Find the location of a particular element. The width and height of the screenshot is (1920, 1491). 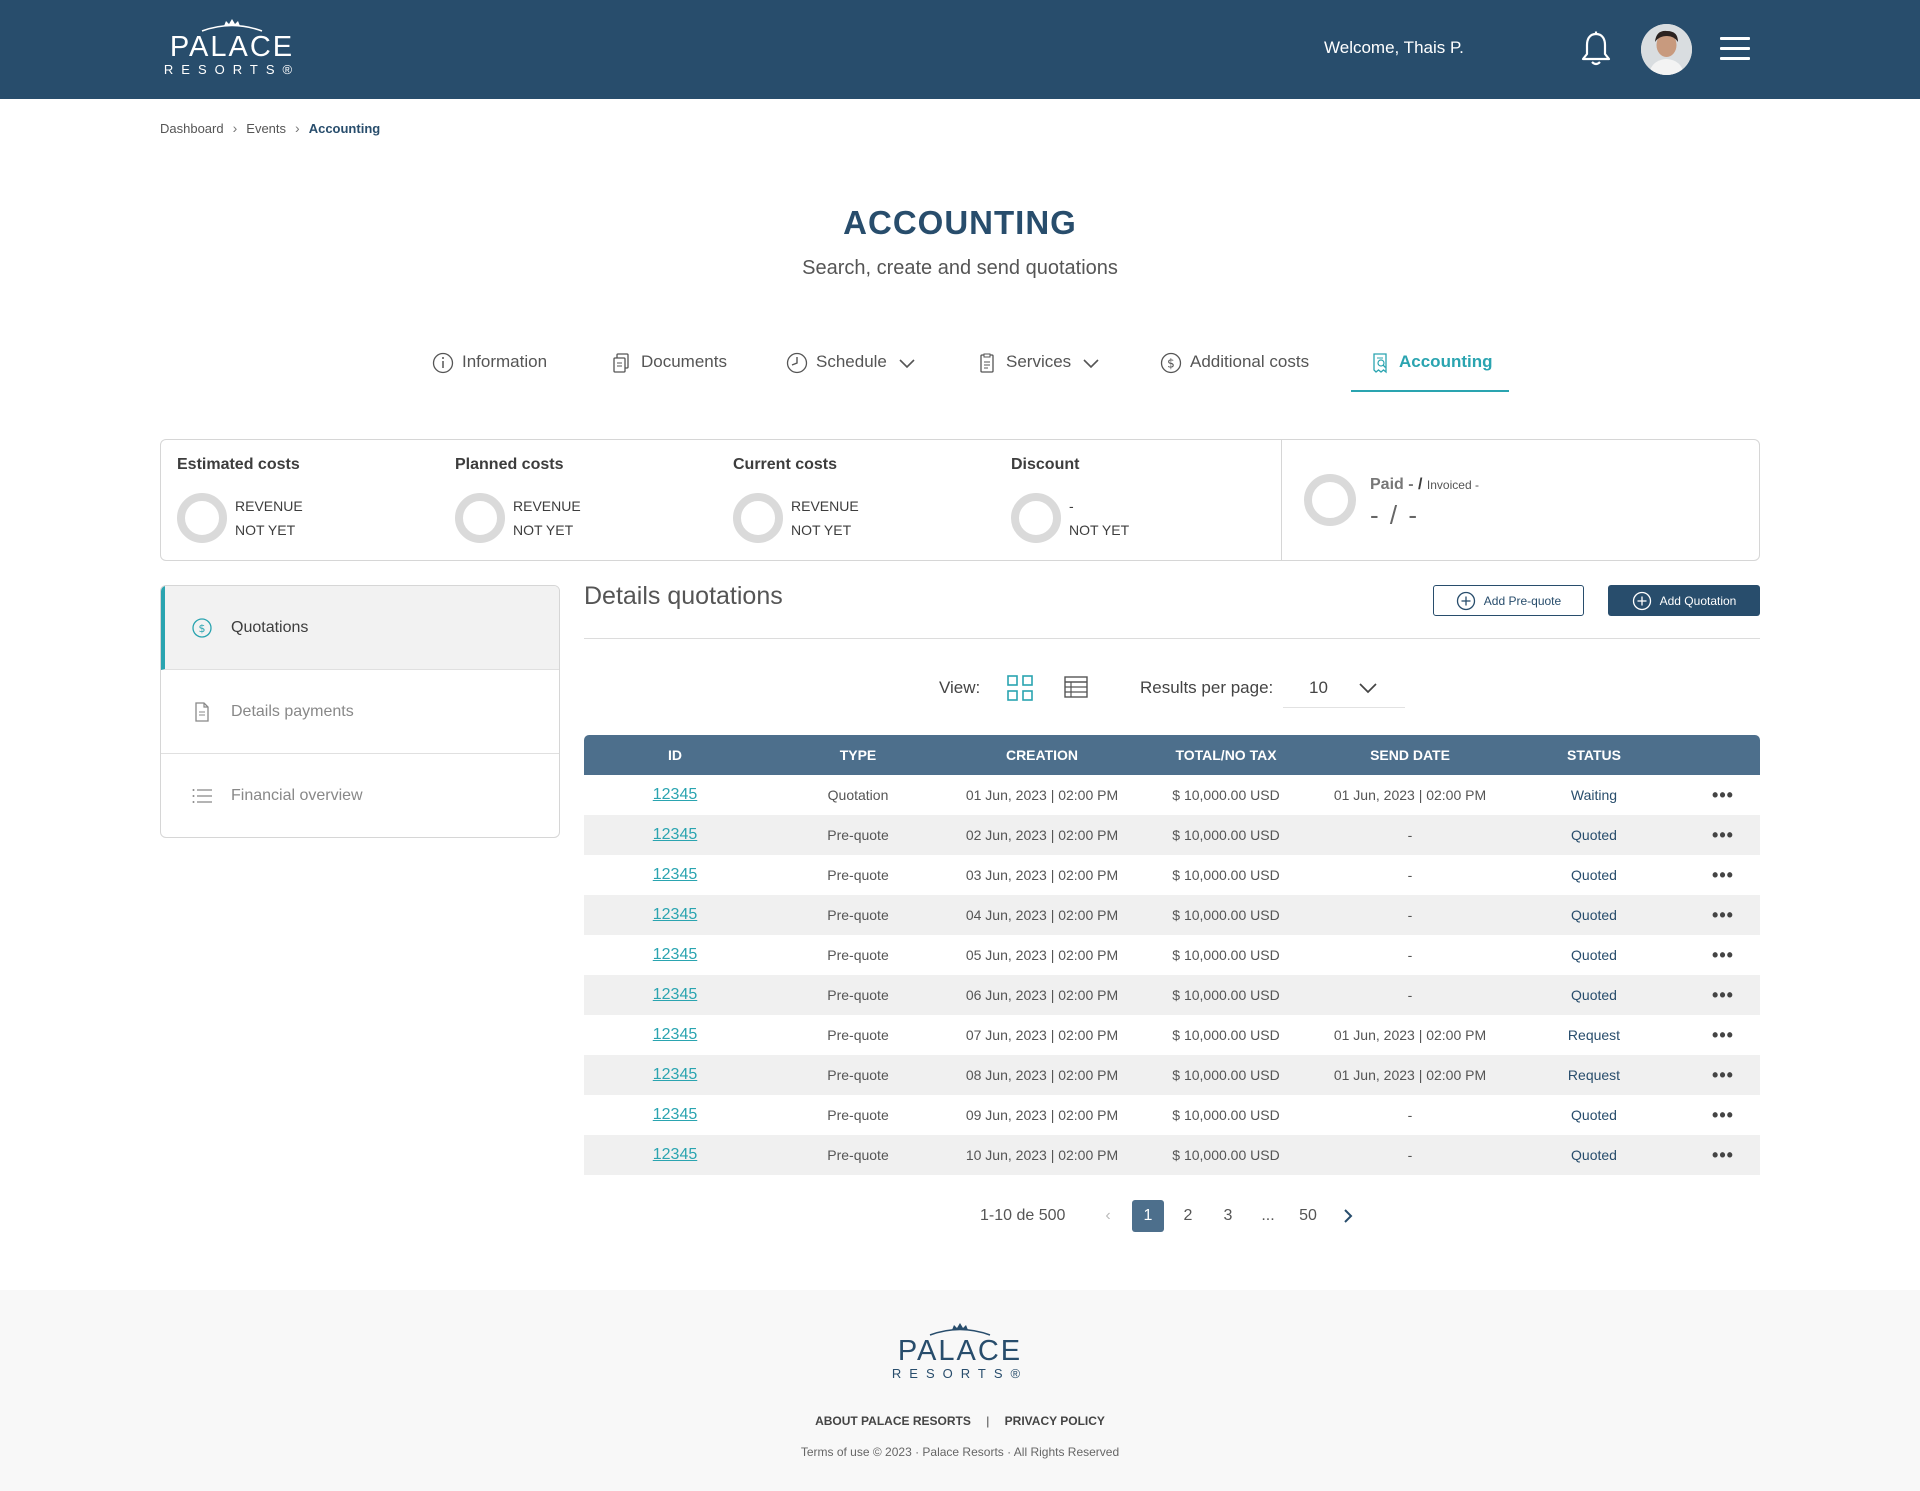

quotation-creation: 02 Jun, 2023 | 02:00 PM is located at coordinates (1042, 835).